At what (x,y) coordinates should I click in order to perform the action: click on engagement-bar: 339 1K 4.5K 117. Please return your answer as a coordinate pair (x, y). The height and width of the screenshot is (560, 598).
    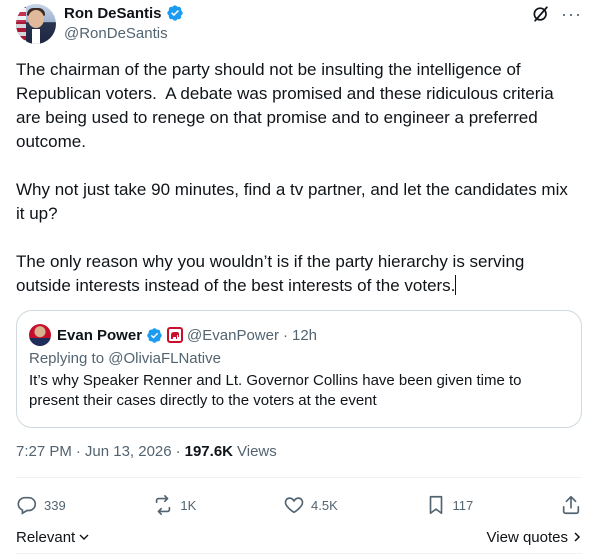
    Looking at the image, I should click on (299, 505).